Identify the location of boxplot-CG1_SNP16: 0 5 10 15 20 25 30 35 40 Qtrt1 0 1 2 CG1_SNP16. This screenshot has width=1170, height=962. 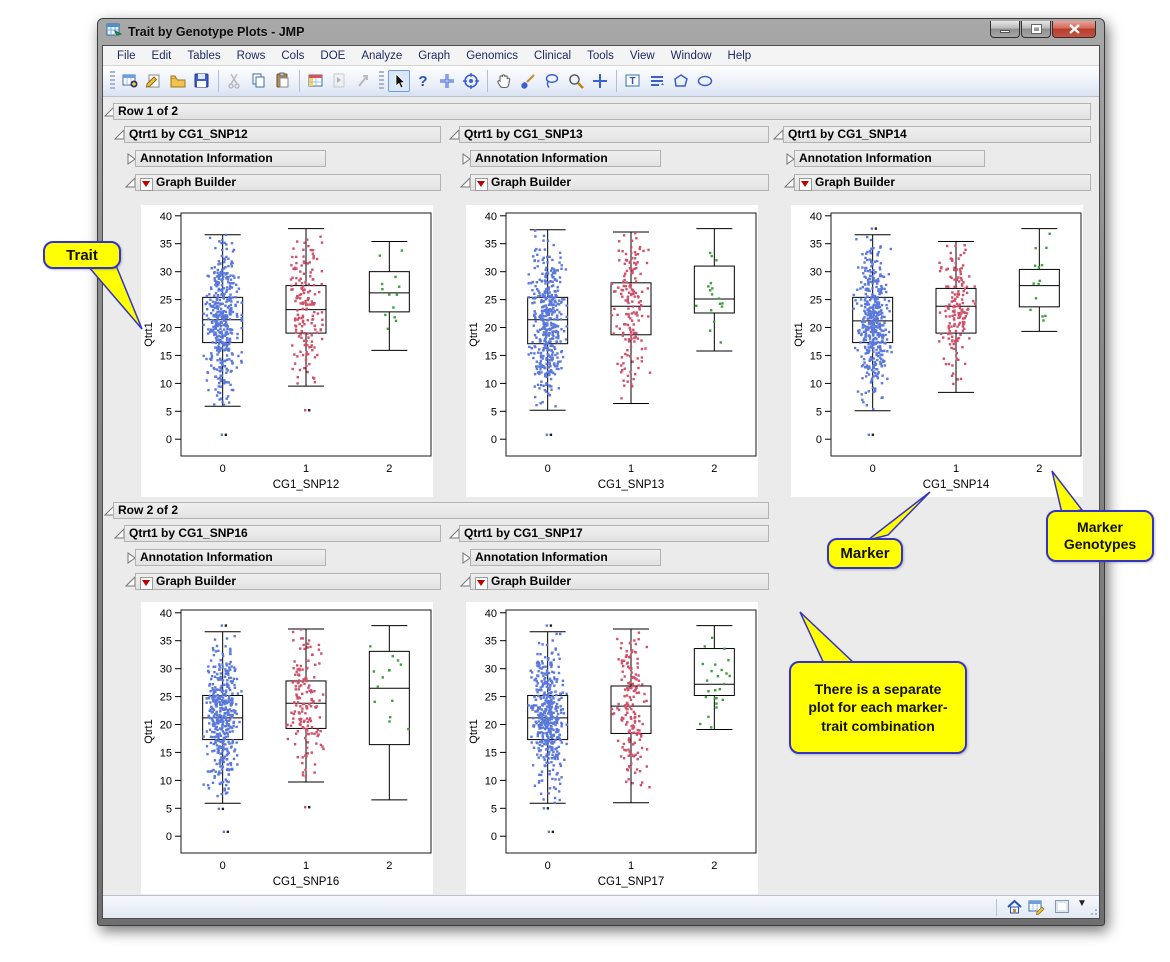
(287, 748).